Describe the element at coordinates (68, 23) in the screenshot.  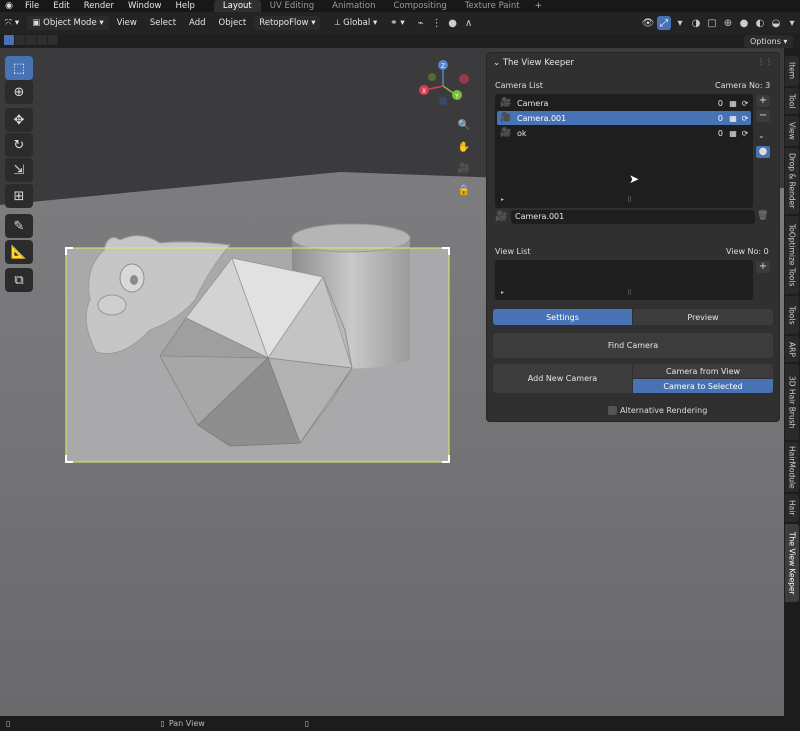
I see `mode-dropdown: ▣ Object Mode ▾` at that location.